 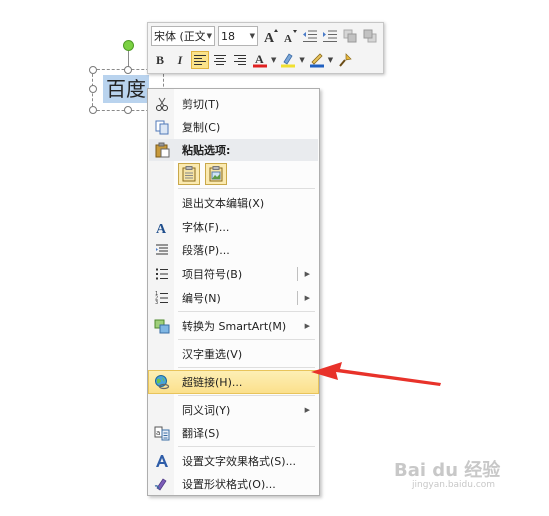 What do you see at coordinates (454, 485) in the screenshot?
I see `watermark-url: jingyan.baidu.com` at bounding box center [454, 485].